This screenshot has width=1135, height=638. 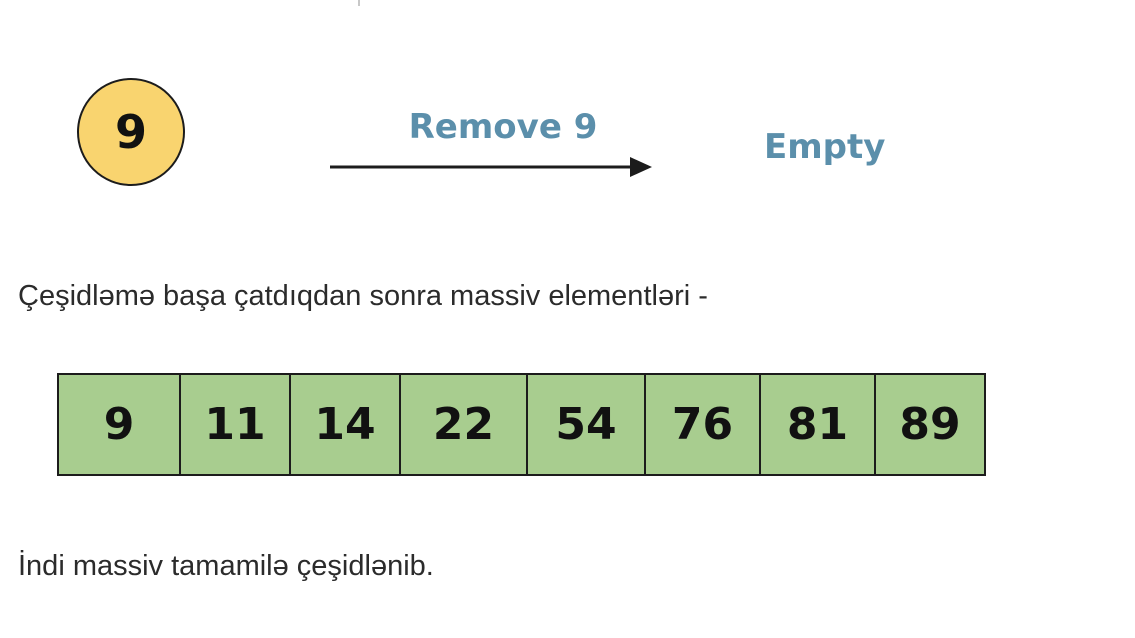 I want to click on heap-node-value: 9, so click(x=130, y=132).